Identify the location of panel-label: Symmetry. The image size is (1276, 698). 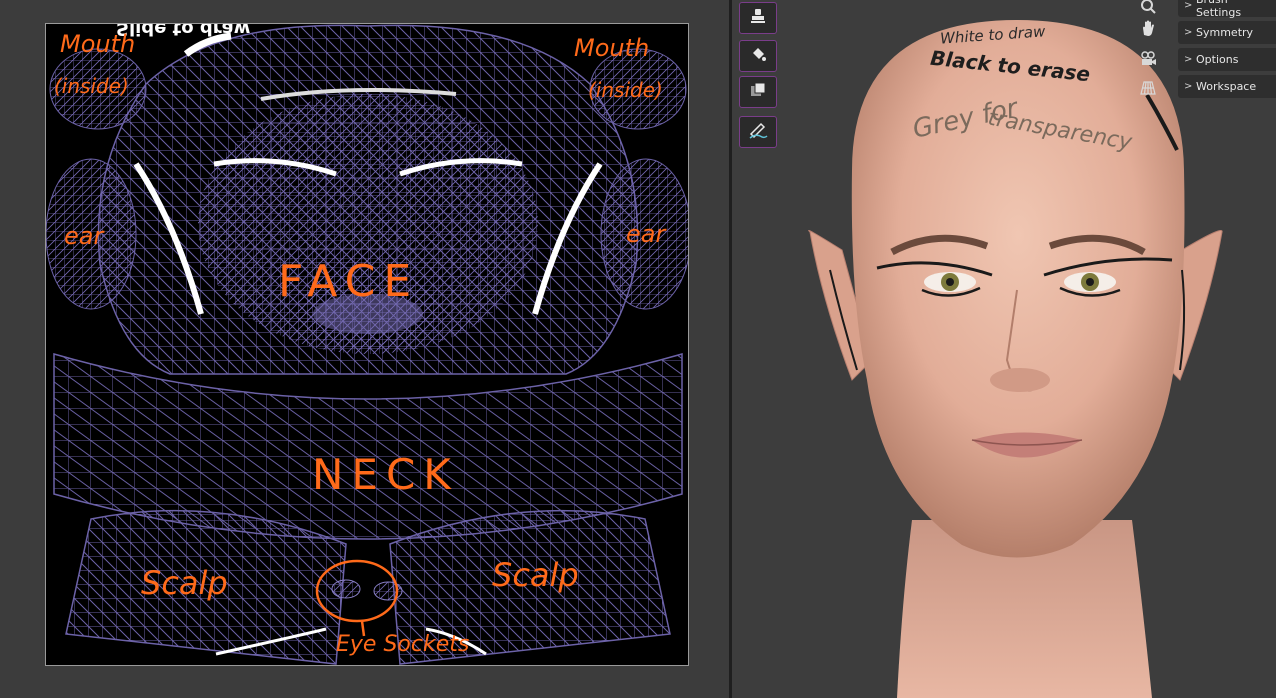
(1225, 32).